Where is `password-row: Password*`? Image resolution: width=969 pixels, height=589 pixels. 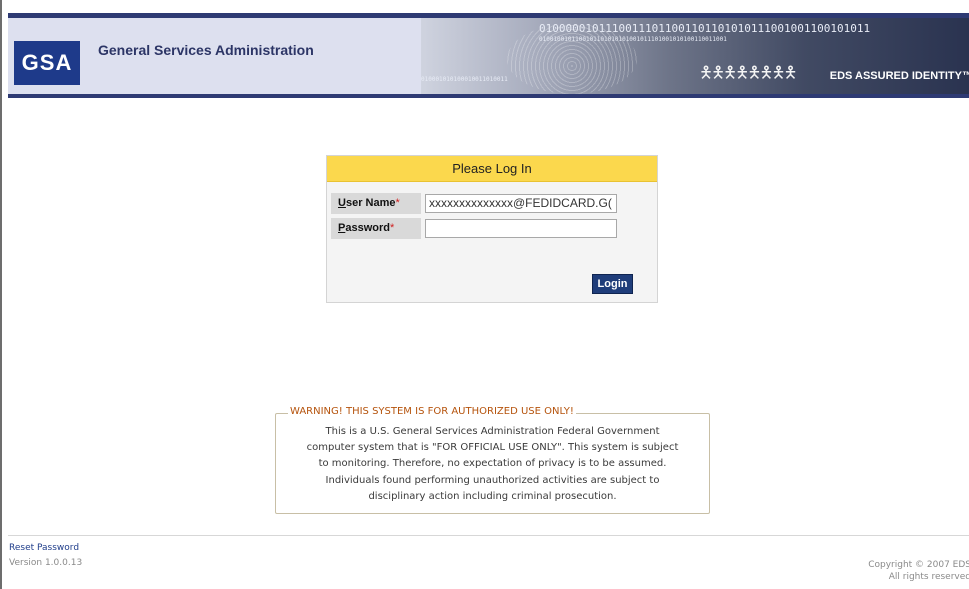
password-row: Password* is located at coordinates (474, 228).